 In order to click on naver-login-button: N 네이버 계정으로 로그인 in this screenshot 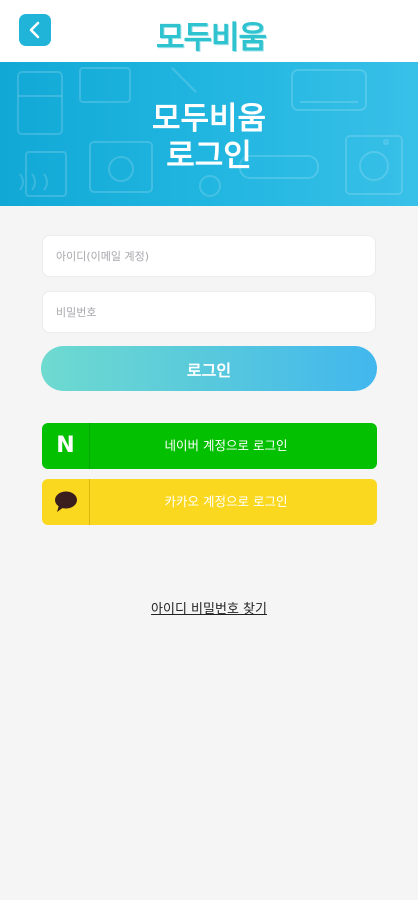, I will do `click(209, 446)`.